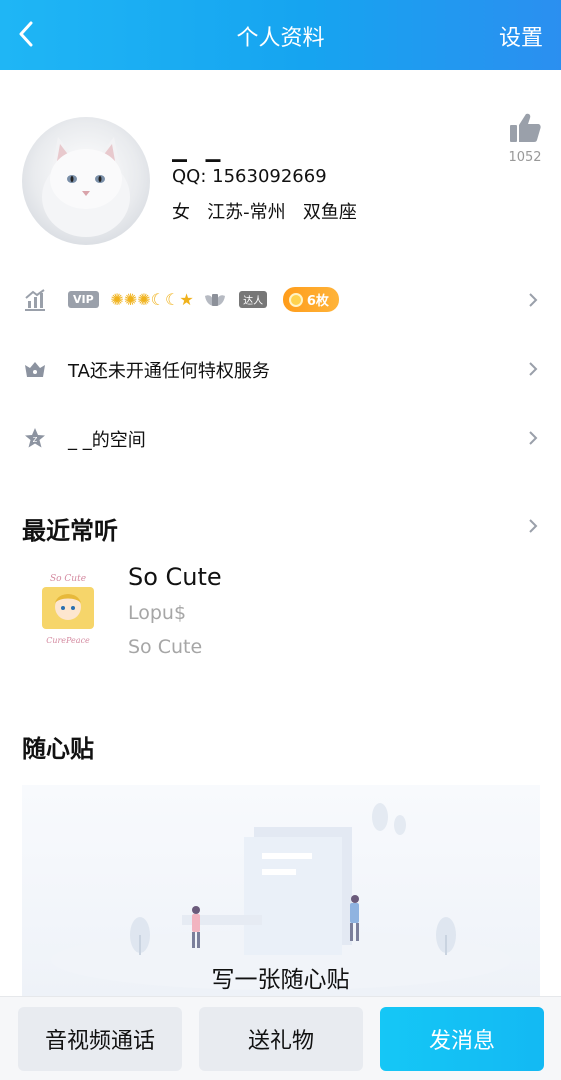 The image size is (561, 1080). I want to click on user-info-line: 女 江苏-常州 双鱼座, so click(264, 211).